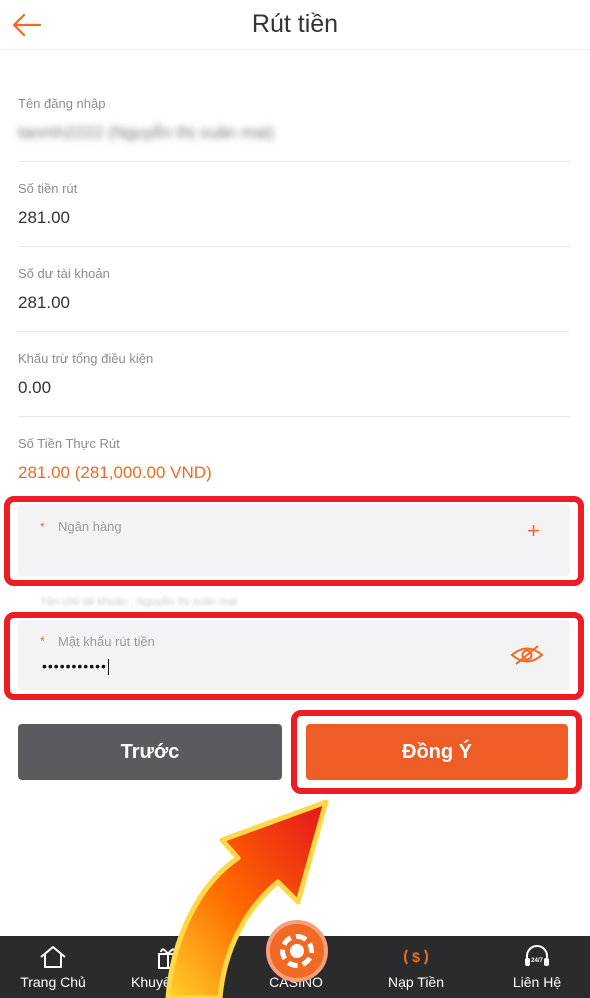 This screenshot has width=590, height=998. I want to click on highlight-frame-password, so click(294, 656).